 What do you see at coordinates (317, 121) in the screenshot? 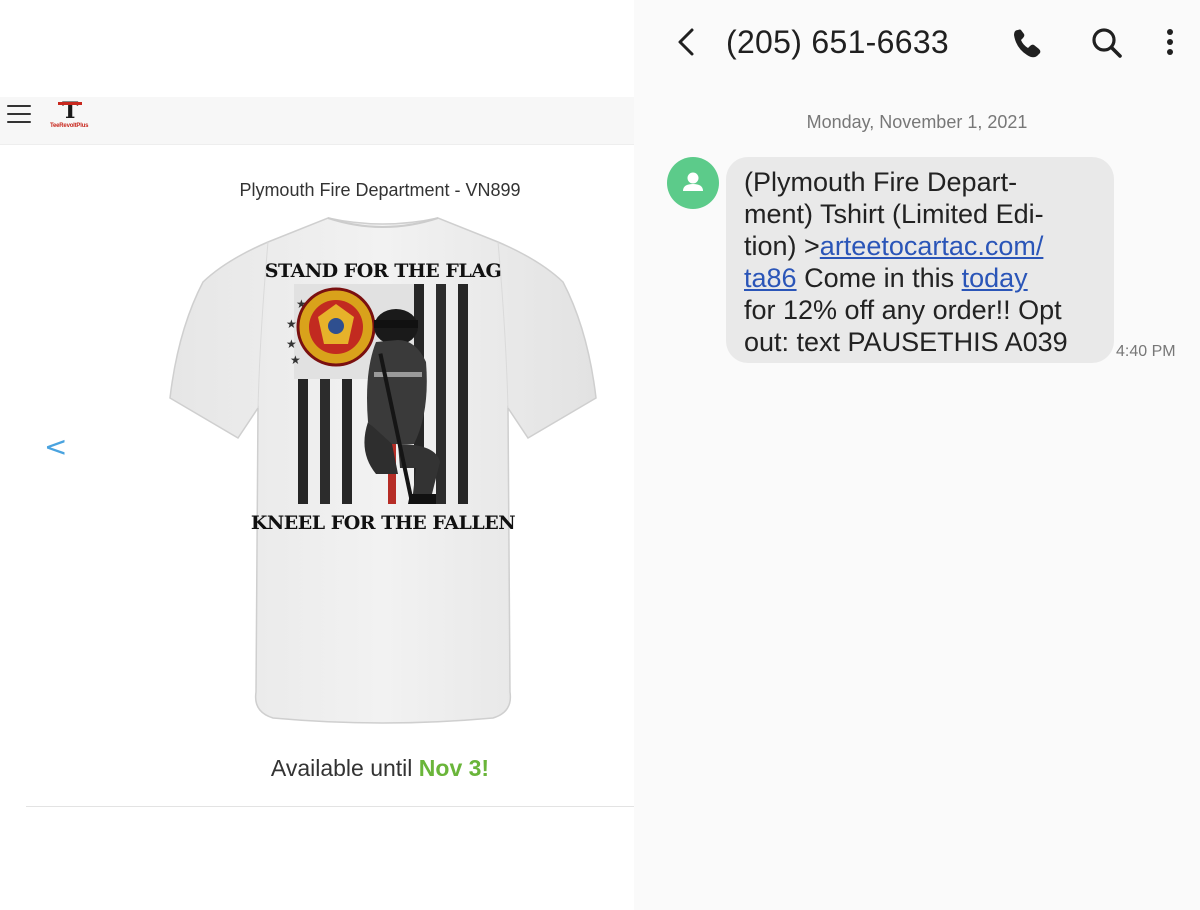
I see `store-header` at bounding box center [317, 121].